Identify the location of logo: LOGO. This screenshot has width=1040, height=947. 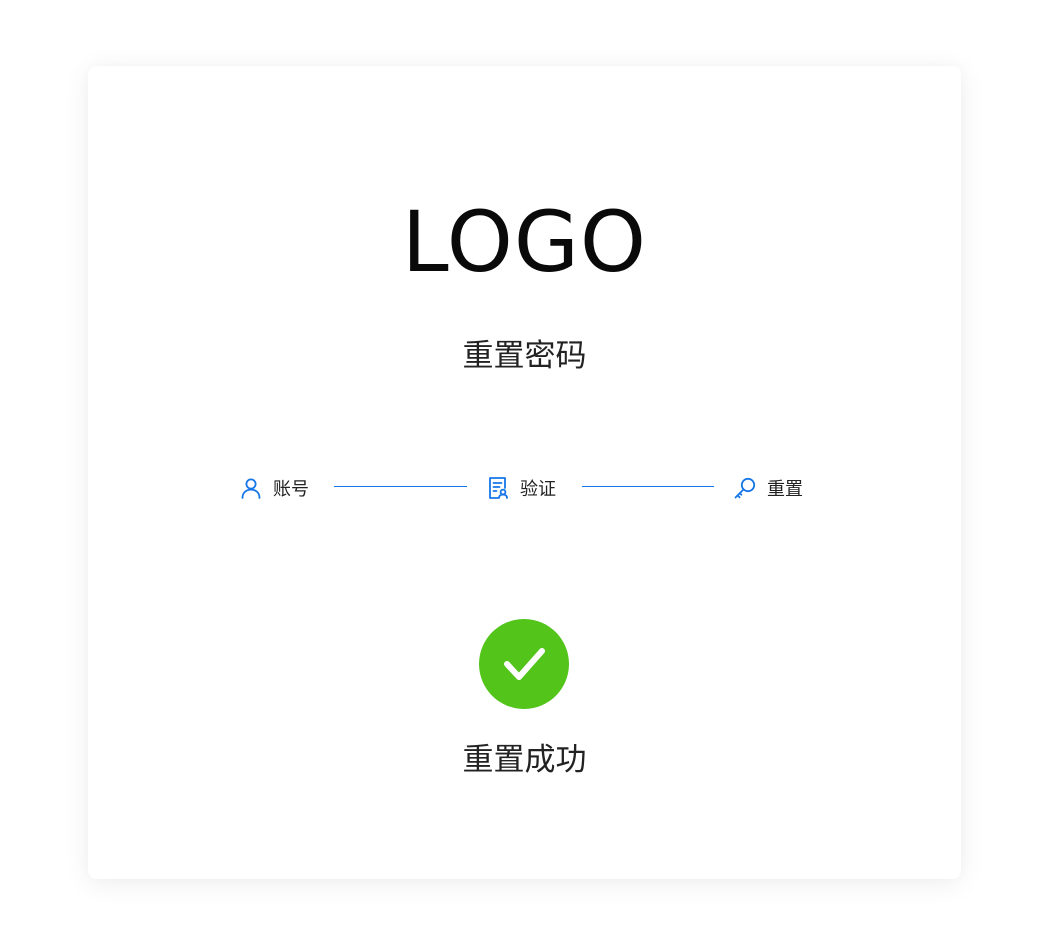
(524, 242).